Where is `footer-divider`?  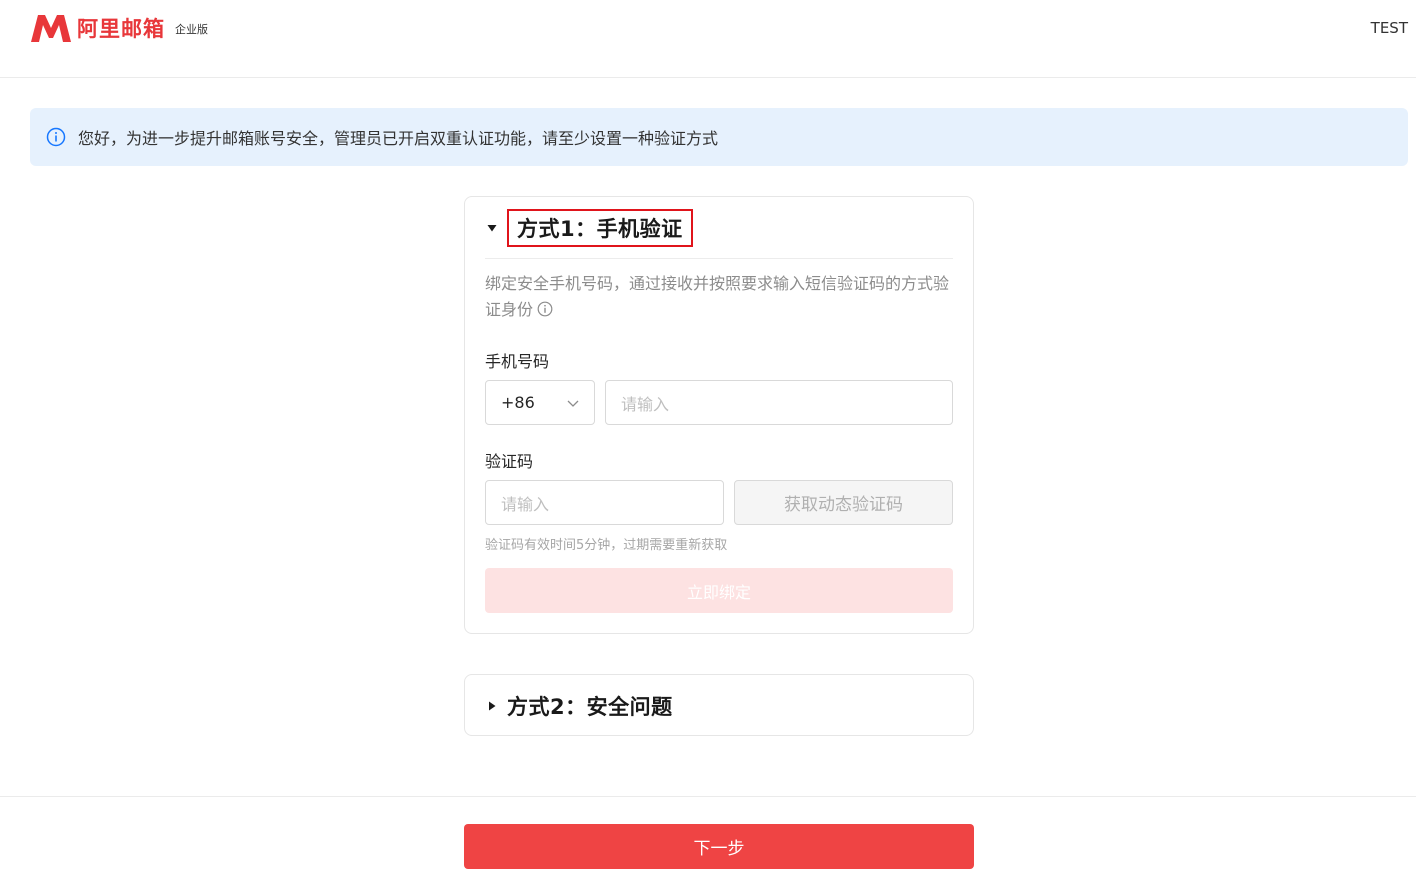 footer-divider is located at coordinates (708, 796).